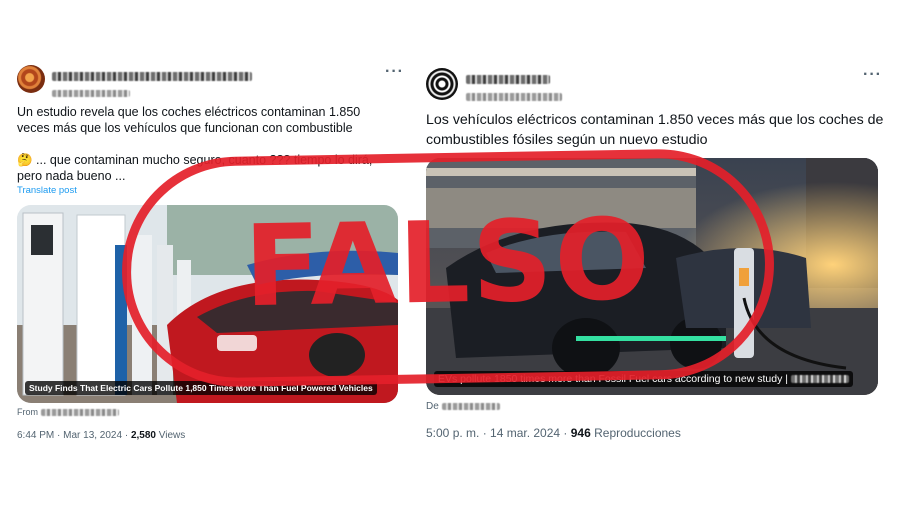  I want to click on link-source: From, so click(68, 412).